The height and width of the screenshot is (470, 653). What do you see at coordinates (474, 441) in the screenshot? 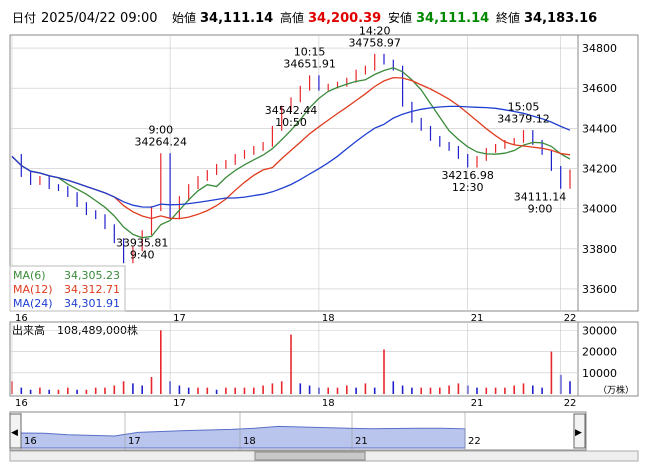
I see `overview-day-label: 22` at bounding box center [474, 441].